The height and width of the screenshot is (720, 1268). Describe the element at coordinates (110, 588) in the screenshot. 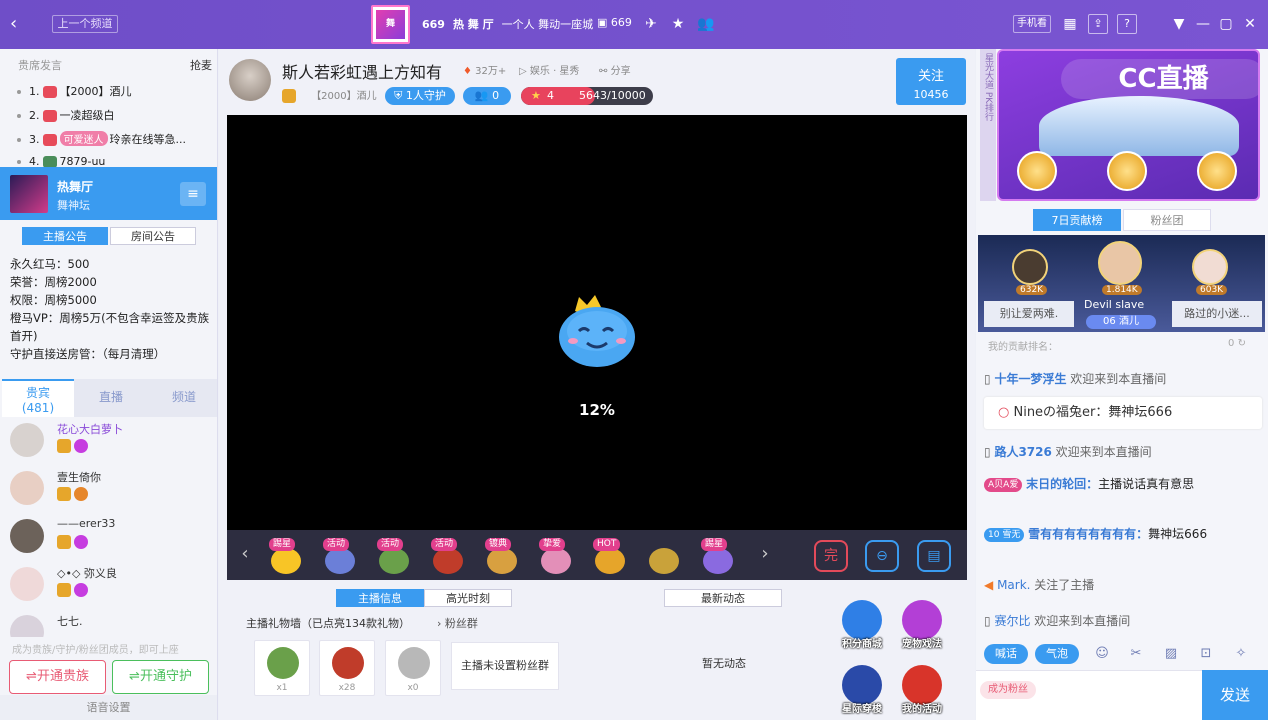

I see `member-row: ◇•◇ 弥义良` at that location.